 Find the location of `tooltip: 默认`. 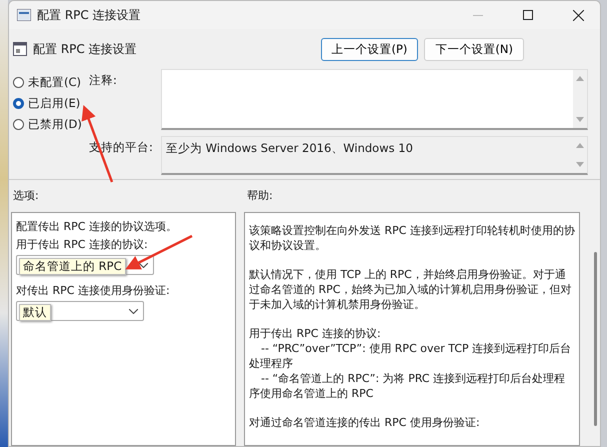

tooltip: 默认 is located at coordinates (35, 312).